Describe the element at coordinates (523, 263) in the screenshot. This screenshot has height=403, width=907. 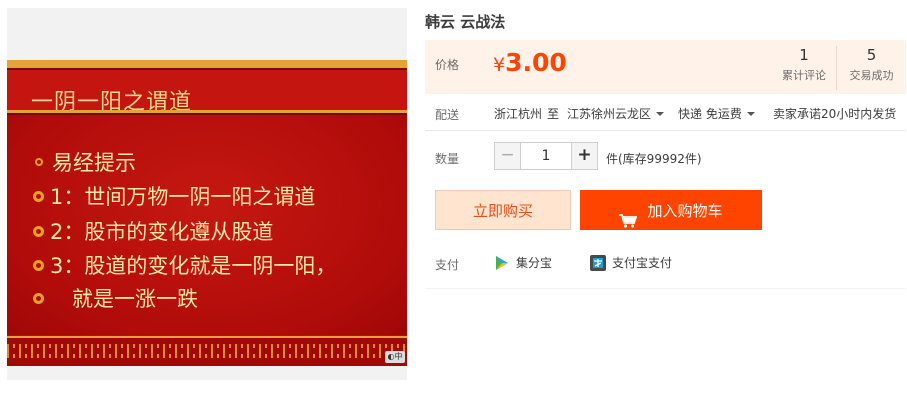
I see `payment-jifenbao: 集分宝` at that location.